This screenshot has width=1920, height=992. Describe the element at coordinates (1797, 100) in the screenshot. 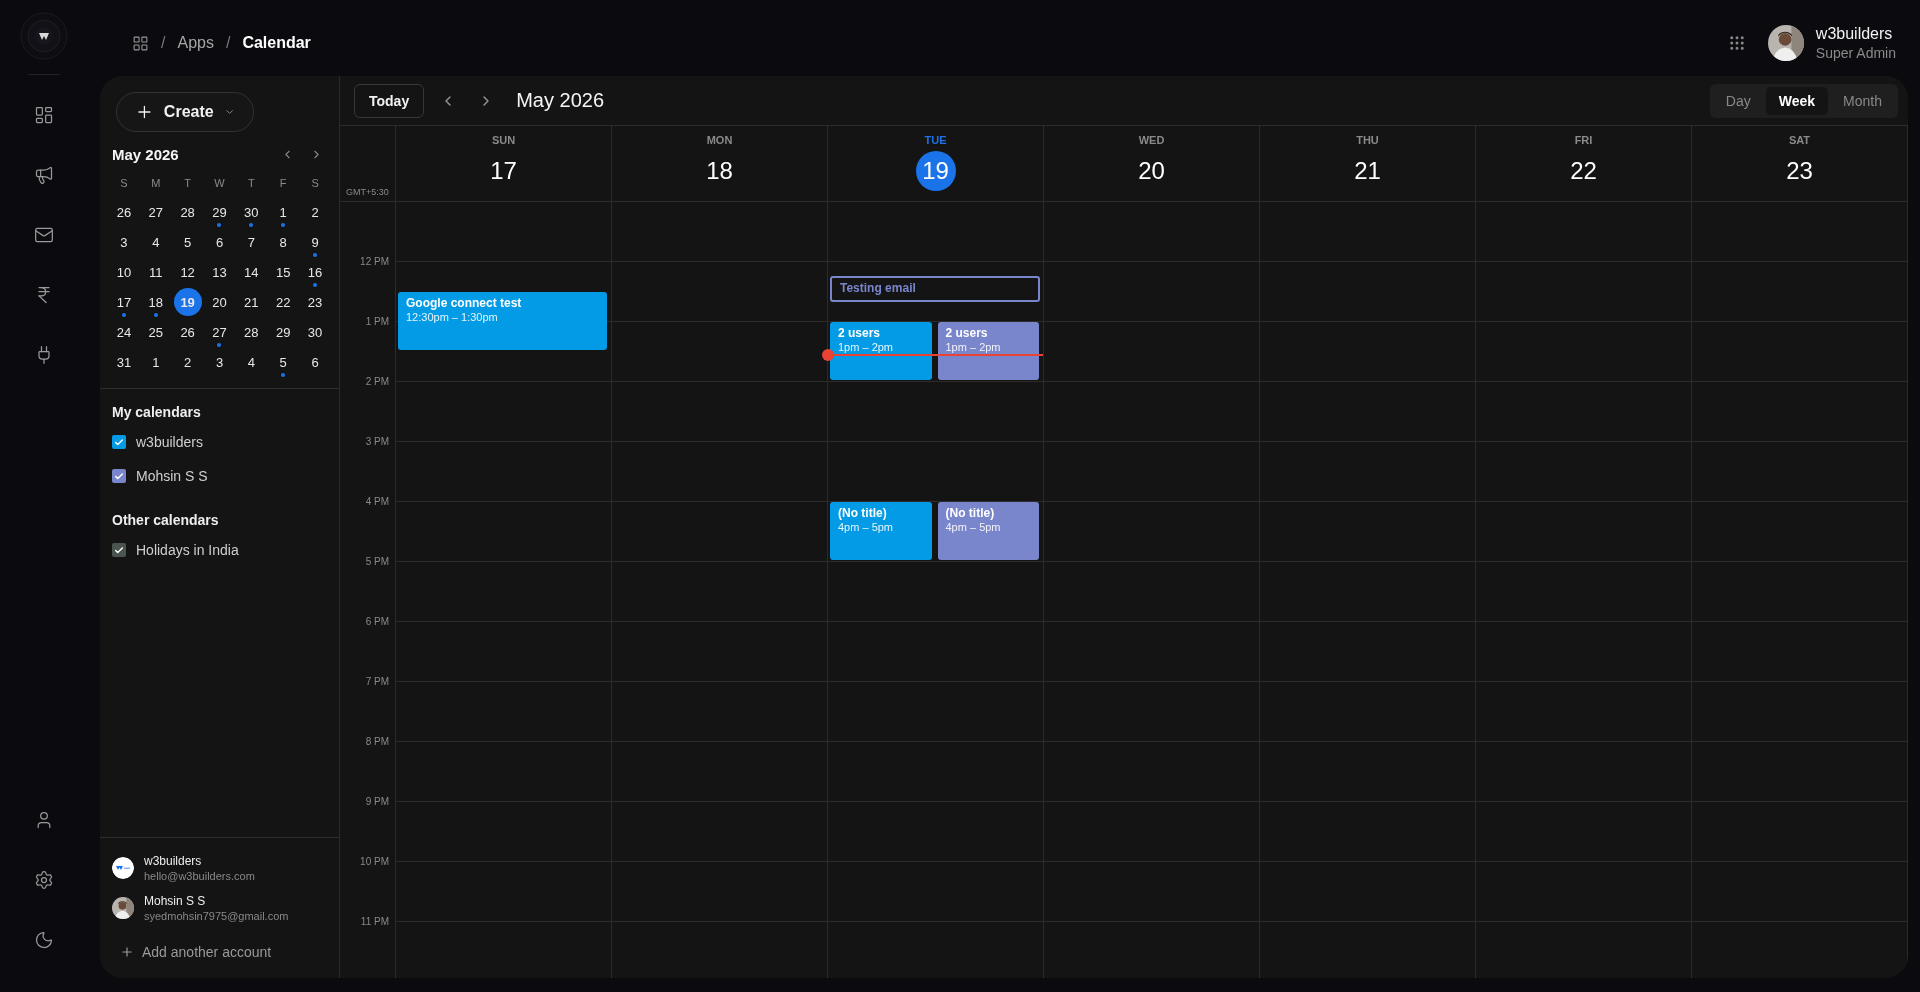

I see `view-tab: Week` at that location.